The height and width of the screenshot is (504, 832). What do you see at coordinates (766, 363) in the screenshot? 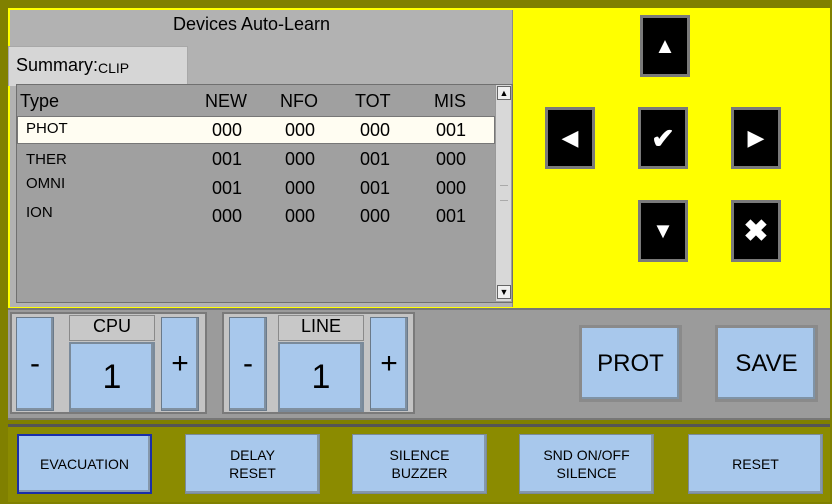
I see `save-button: SAVE` at bounding box center [766, 363].